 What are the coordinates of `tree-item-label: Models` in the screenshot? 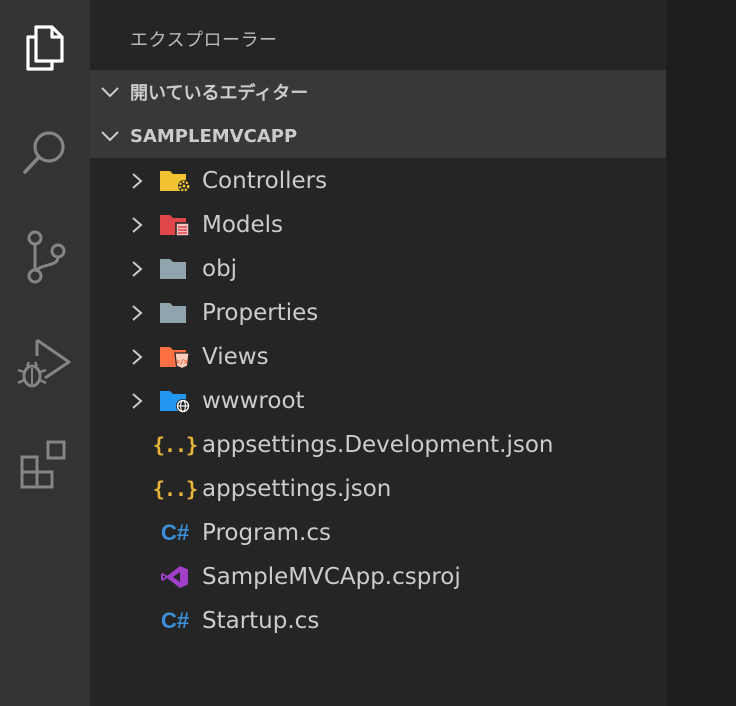 It's located at (243, 225).